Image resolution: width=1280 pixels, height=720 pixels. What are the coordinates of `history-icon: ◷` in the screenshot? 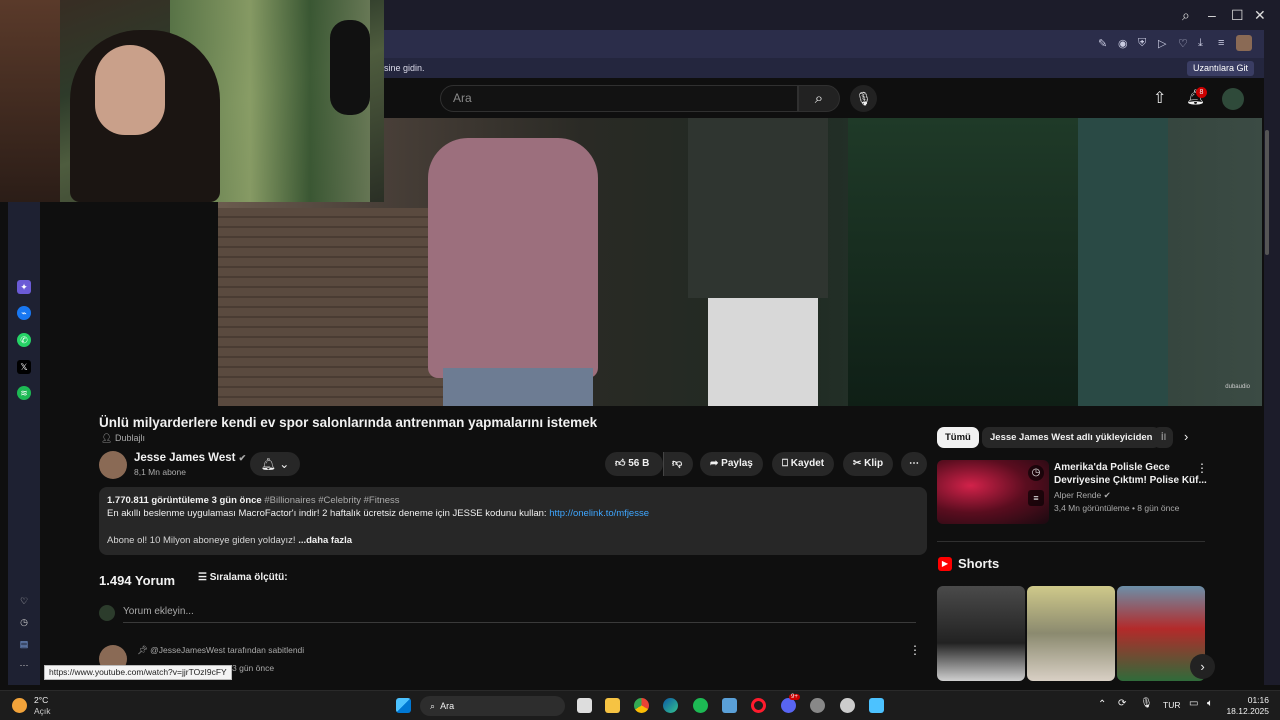 It's located at (24, 622).